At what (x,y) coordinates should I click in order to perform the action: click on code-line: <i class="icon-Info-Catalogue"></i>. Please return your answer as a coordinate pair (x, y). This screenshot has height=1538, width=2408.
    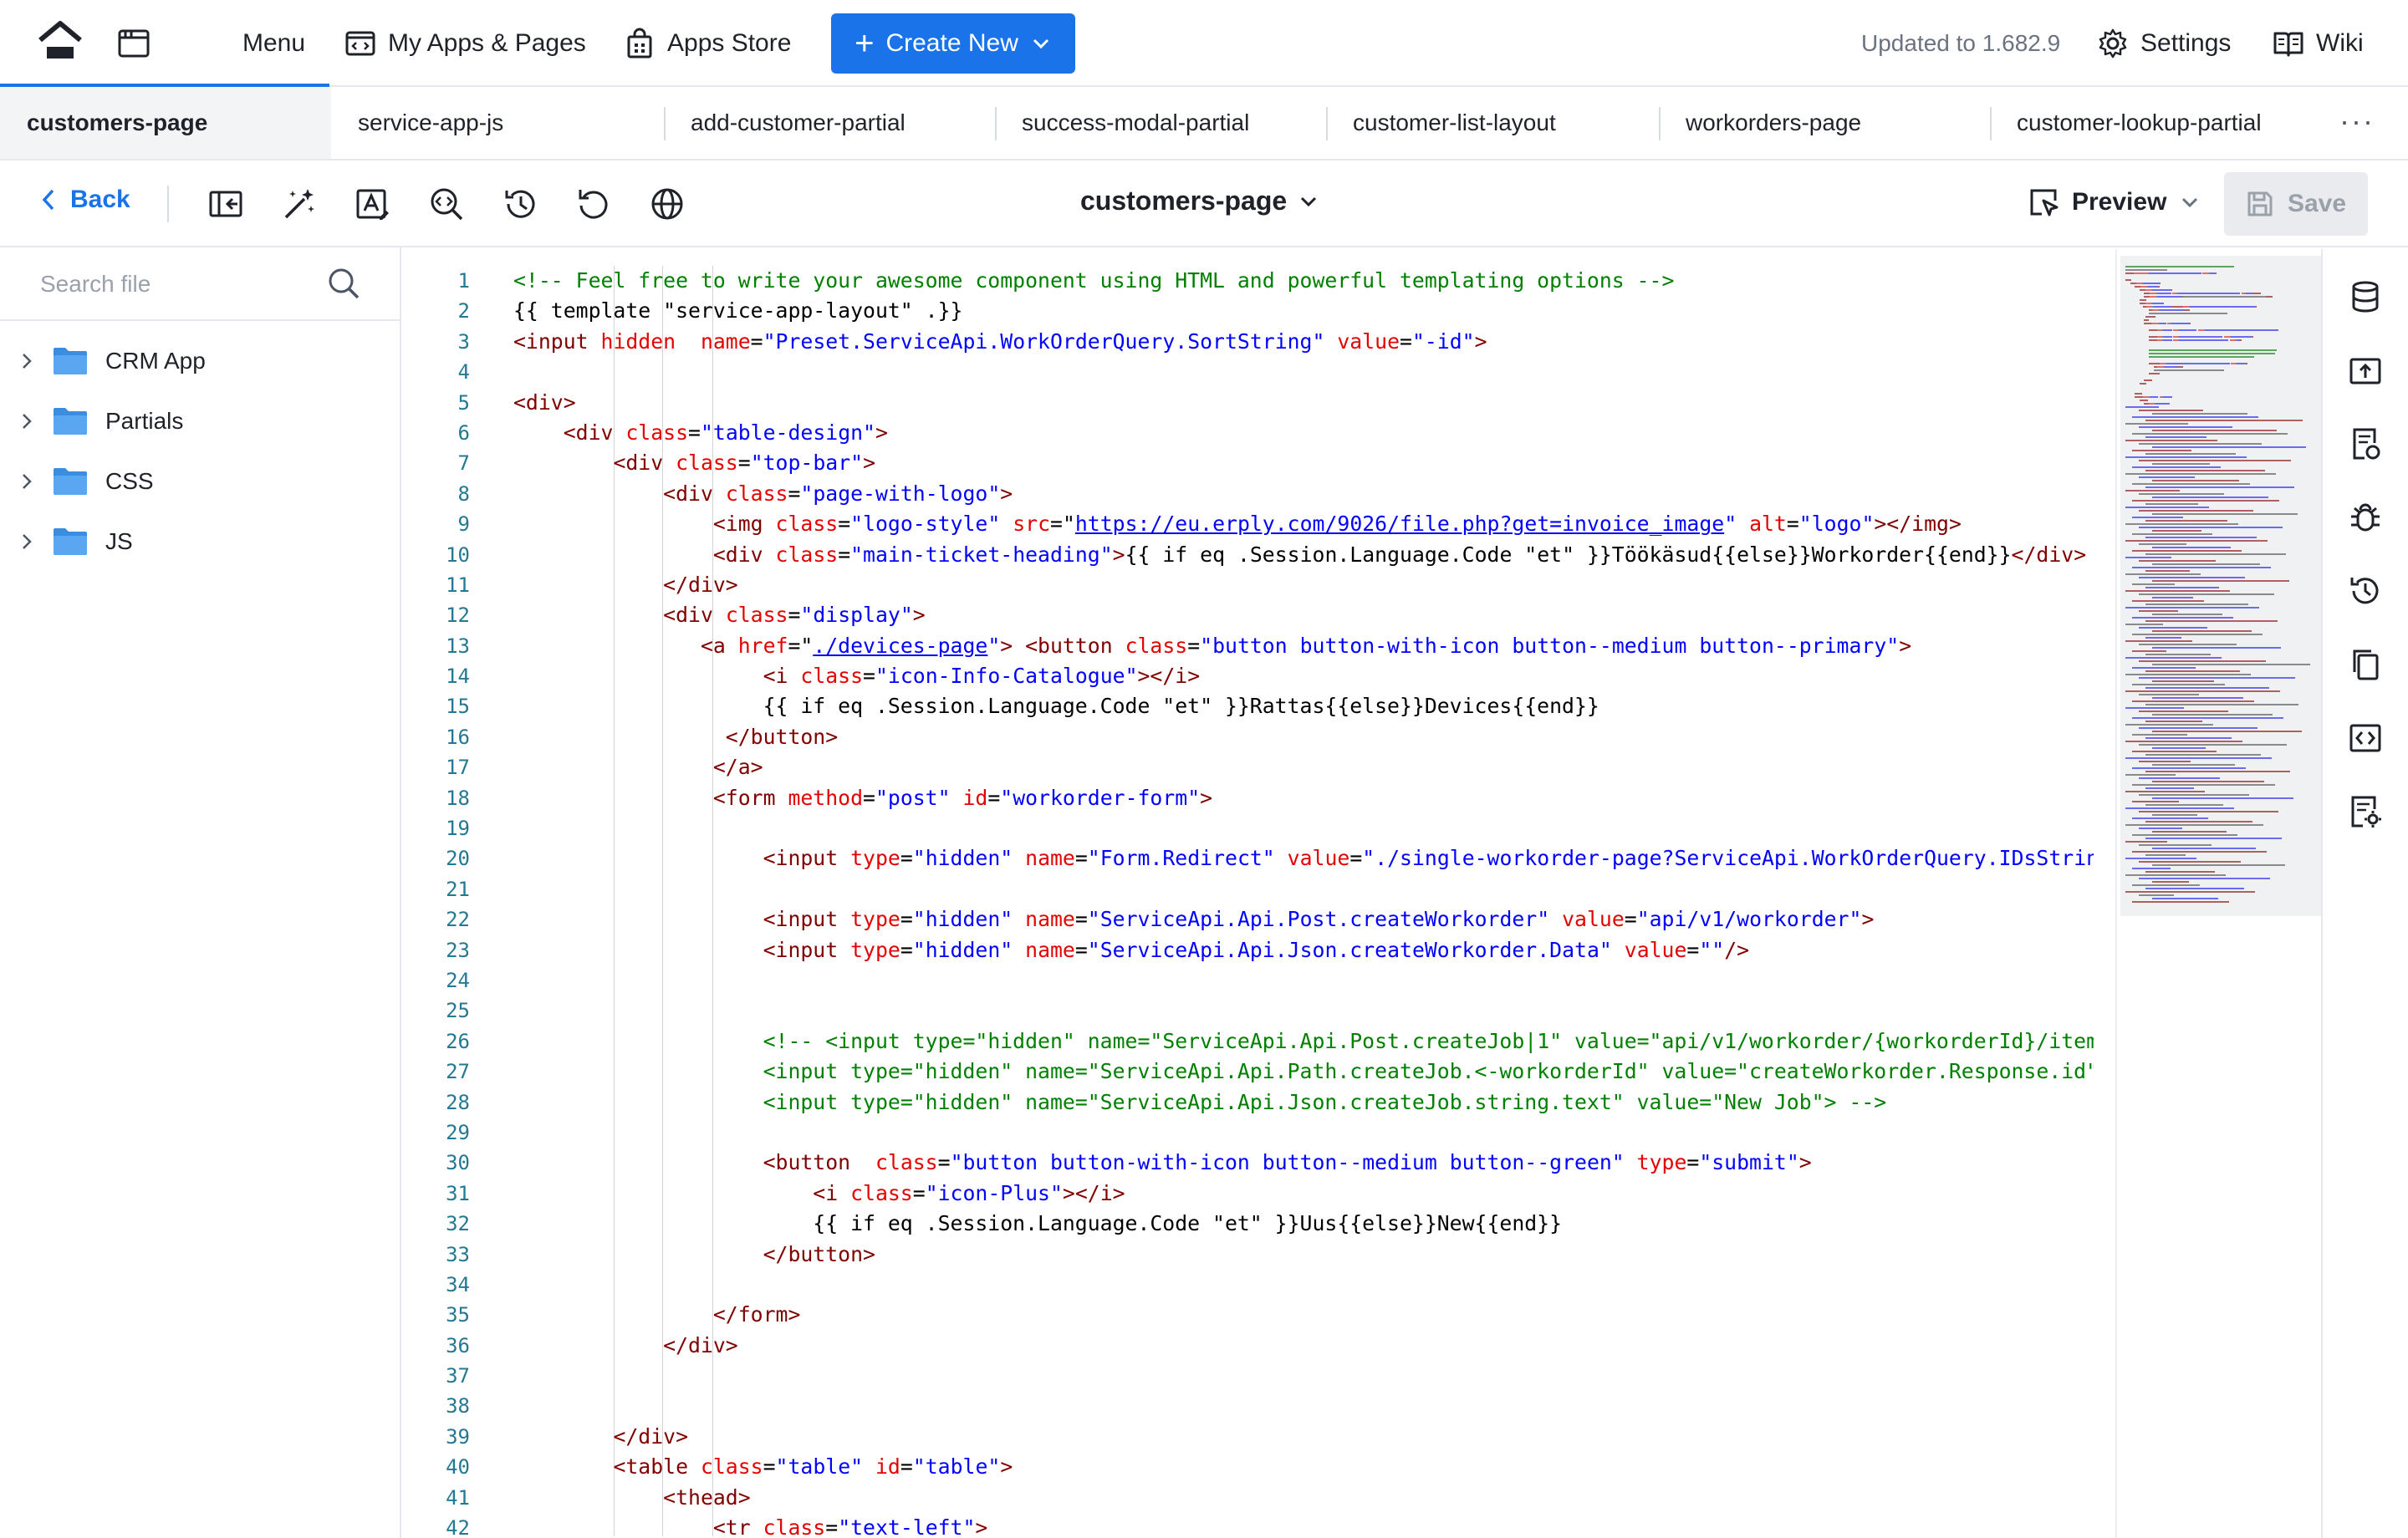
    Looking at the image, I should click on (1303, 676).